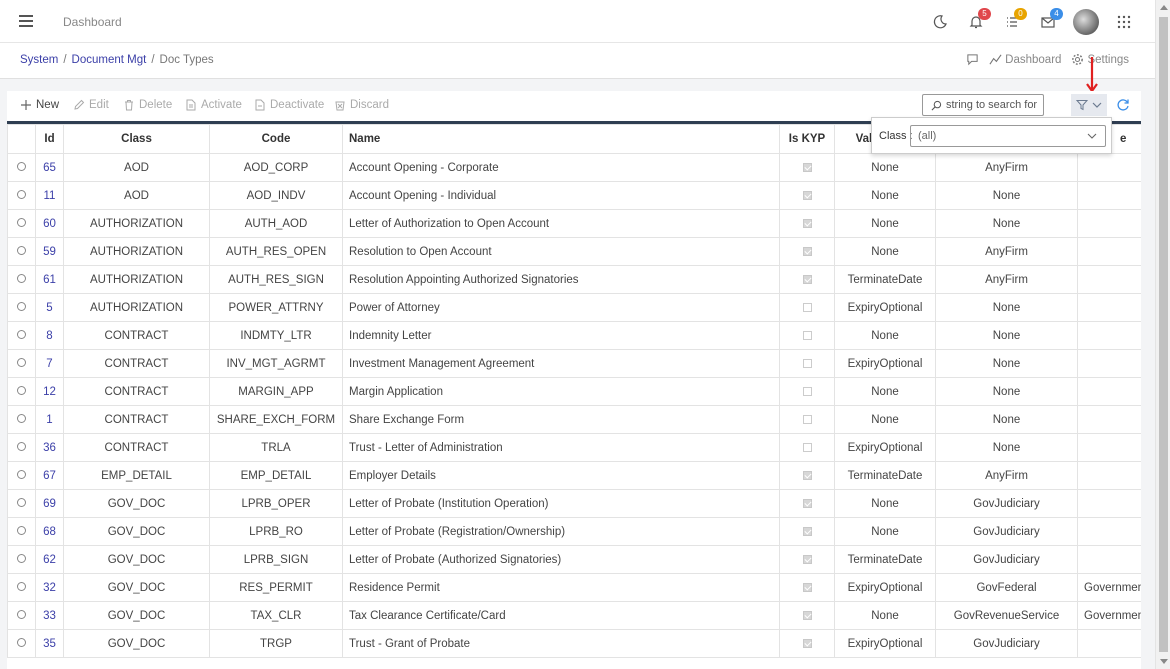  Describe the element at coordinates (109, 60) in the screenshot. I see `breadcrumb-document-mgt: Document Mgt` at that location.